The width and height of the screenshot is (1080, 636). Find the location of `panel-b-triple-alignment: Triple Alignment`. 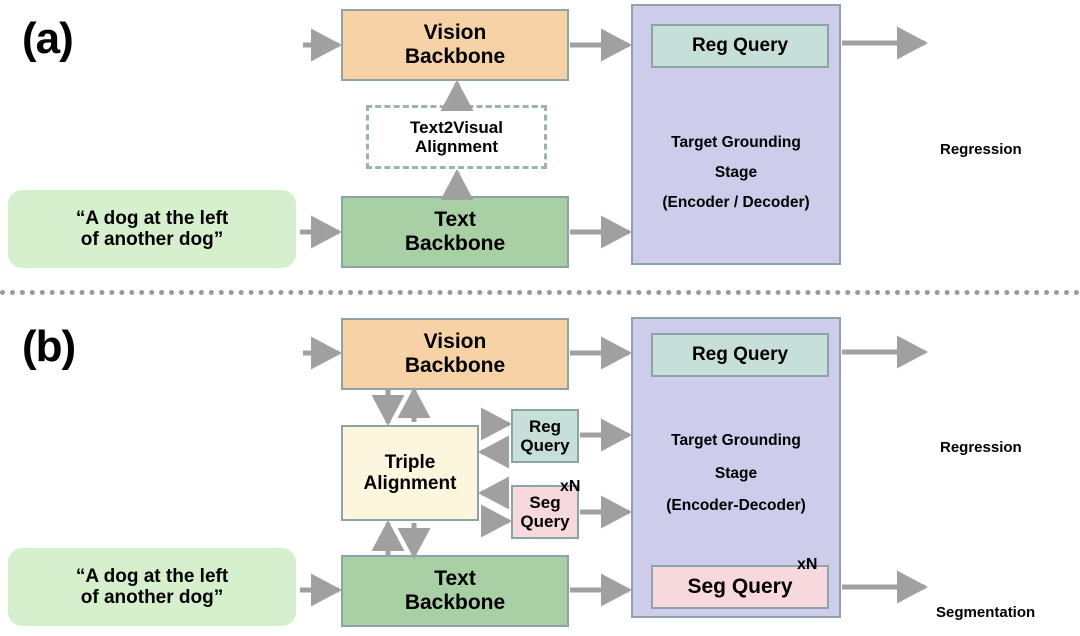

panel-b-triple-alignment: Triple Alignment is located at coordinates (410, 473).